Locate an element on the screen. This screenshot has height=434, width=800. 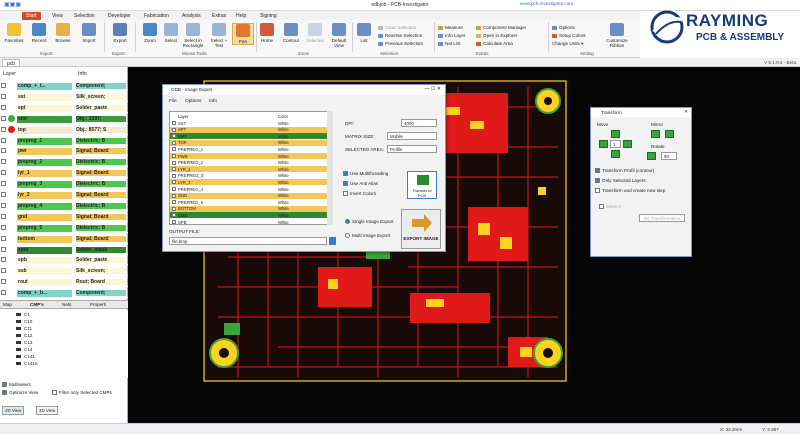
dpi-field: 4000 is located at coordinates (419, 123).